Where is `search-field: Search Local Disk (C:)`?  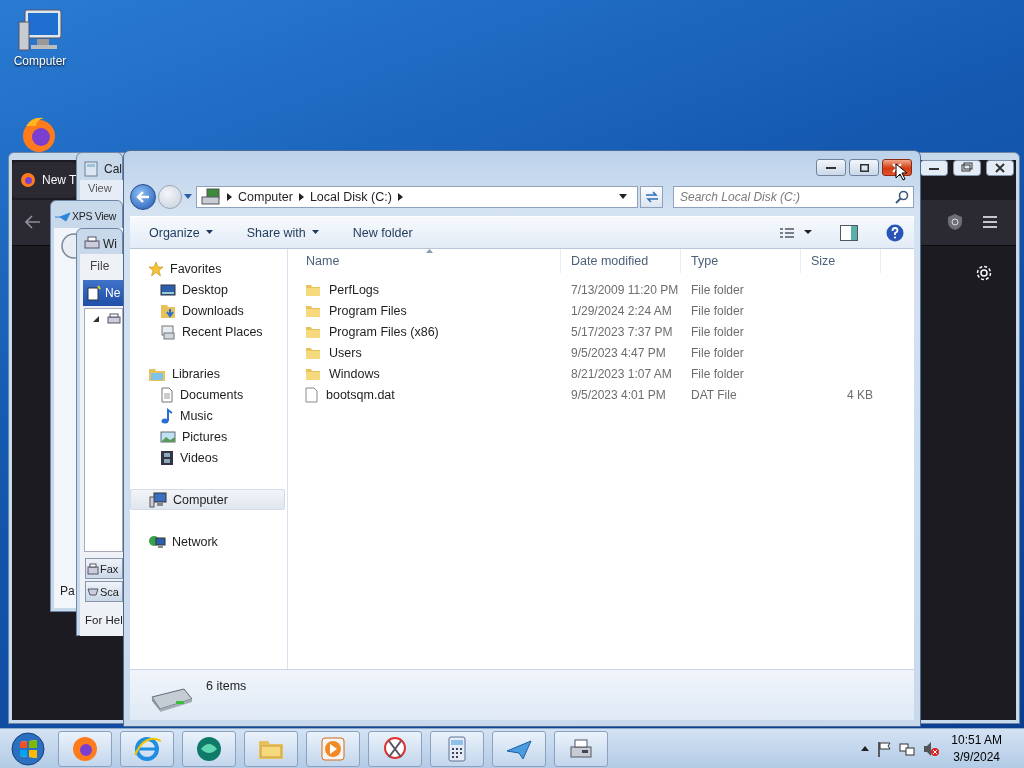 search-field: Search Local Disk (C:) is located at coordinates (793, 197).